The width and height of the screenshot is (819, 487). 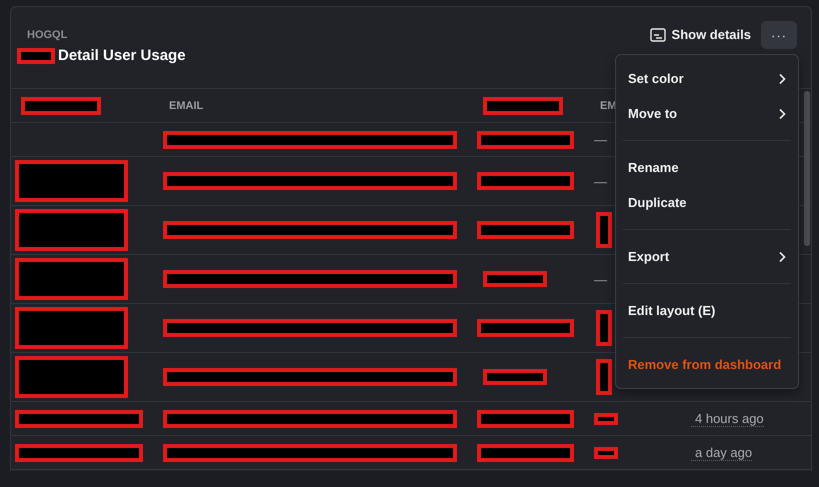 I want to click on menu-item: Move to, so click(x=707, y=113).